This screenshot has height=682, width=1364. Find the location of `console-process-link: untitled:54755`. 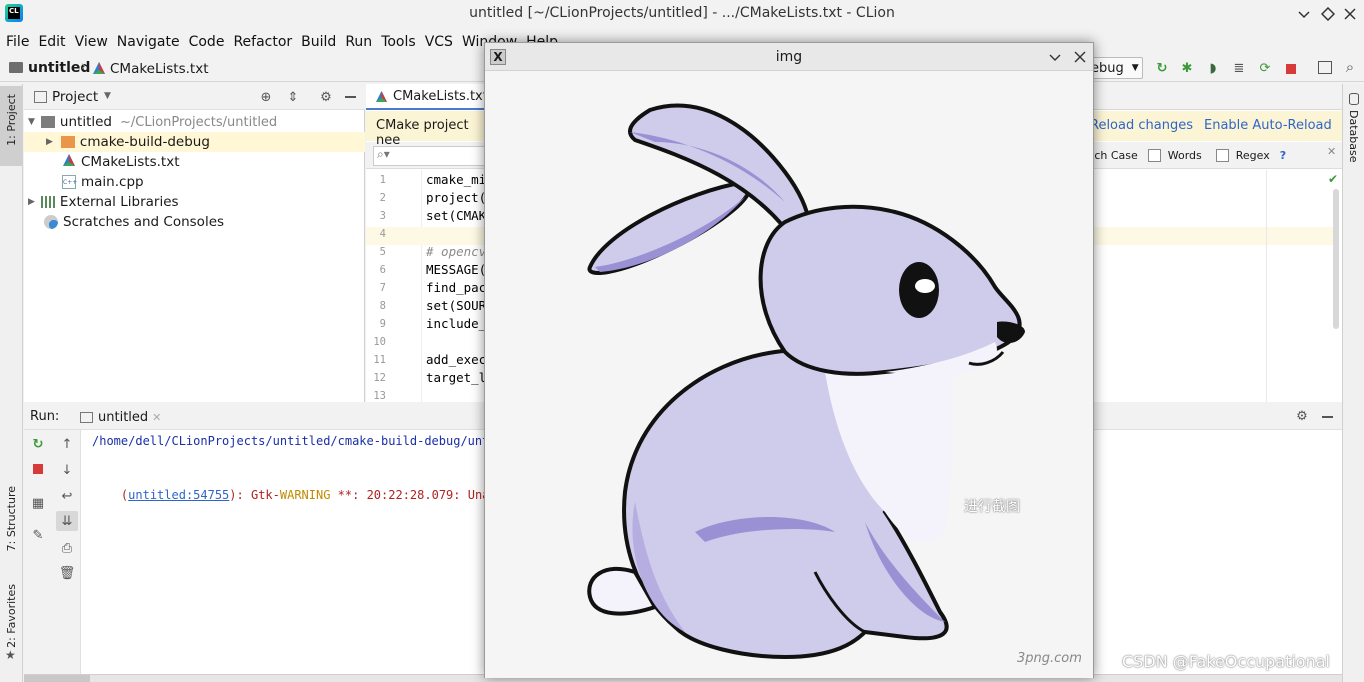

console-process-link: untitled:54755 is located at coordinates (178, 495).